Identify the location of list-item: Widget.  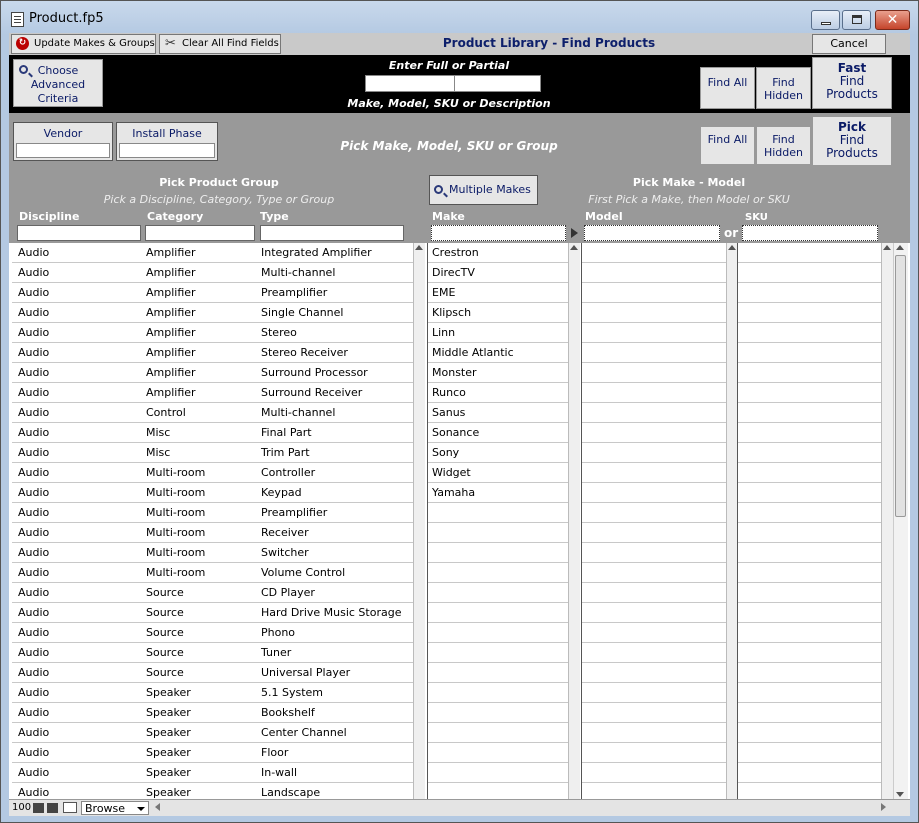
(498, 473).